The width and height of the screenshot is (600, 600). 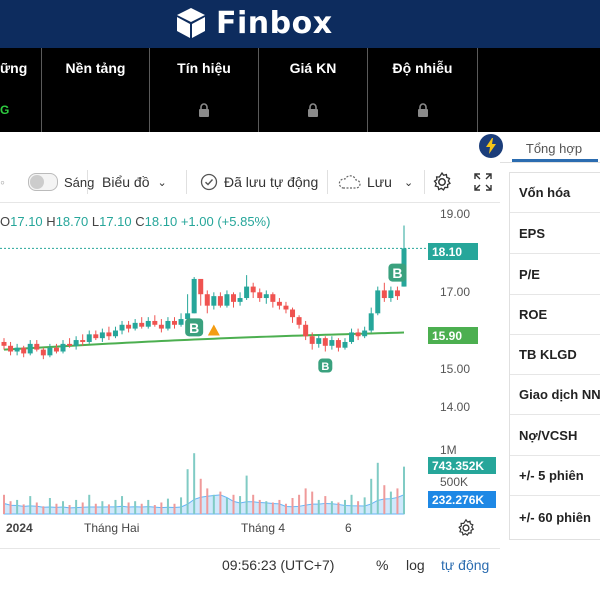 What do you see at coordinates (555, 517) in the screenshot?
I see `side-item-60-sessions: +/- 60 phiên` at bounding box center [555, 517].